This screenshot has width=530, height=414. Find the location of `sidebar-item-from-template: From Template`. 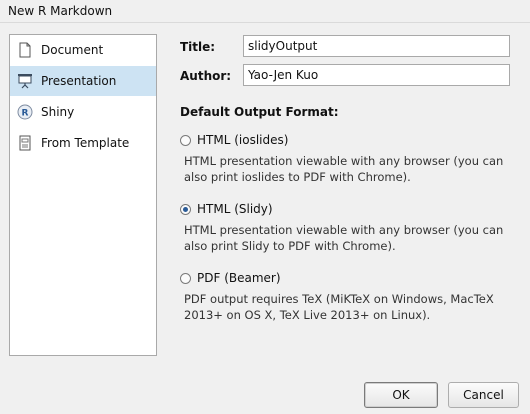

sidebar-item-from-template: From Template is located at coordinates (83, 143).